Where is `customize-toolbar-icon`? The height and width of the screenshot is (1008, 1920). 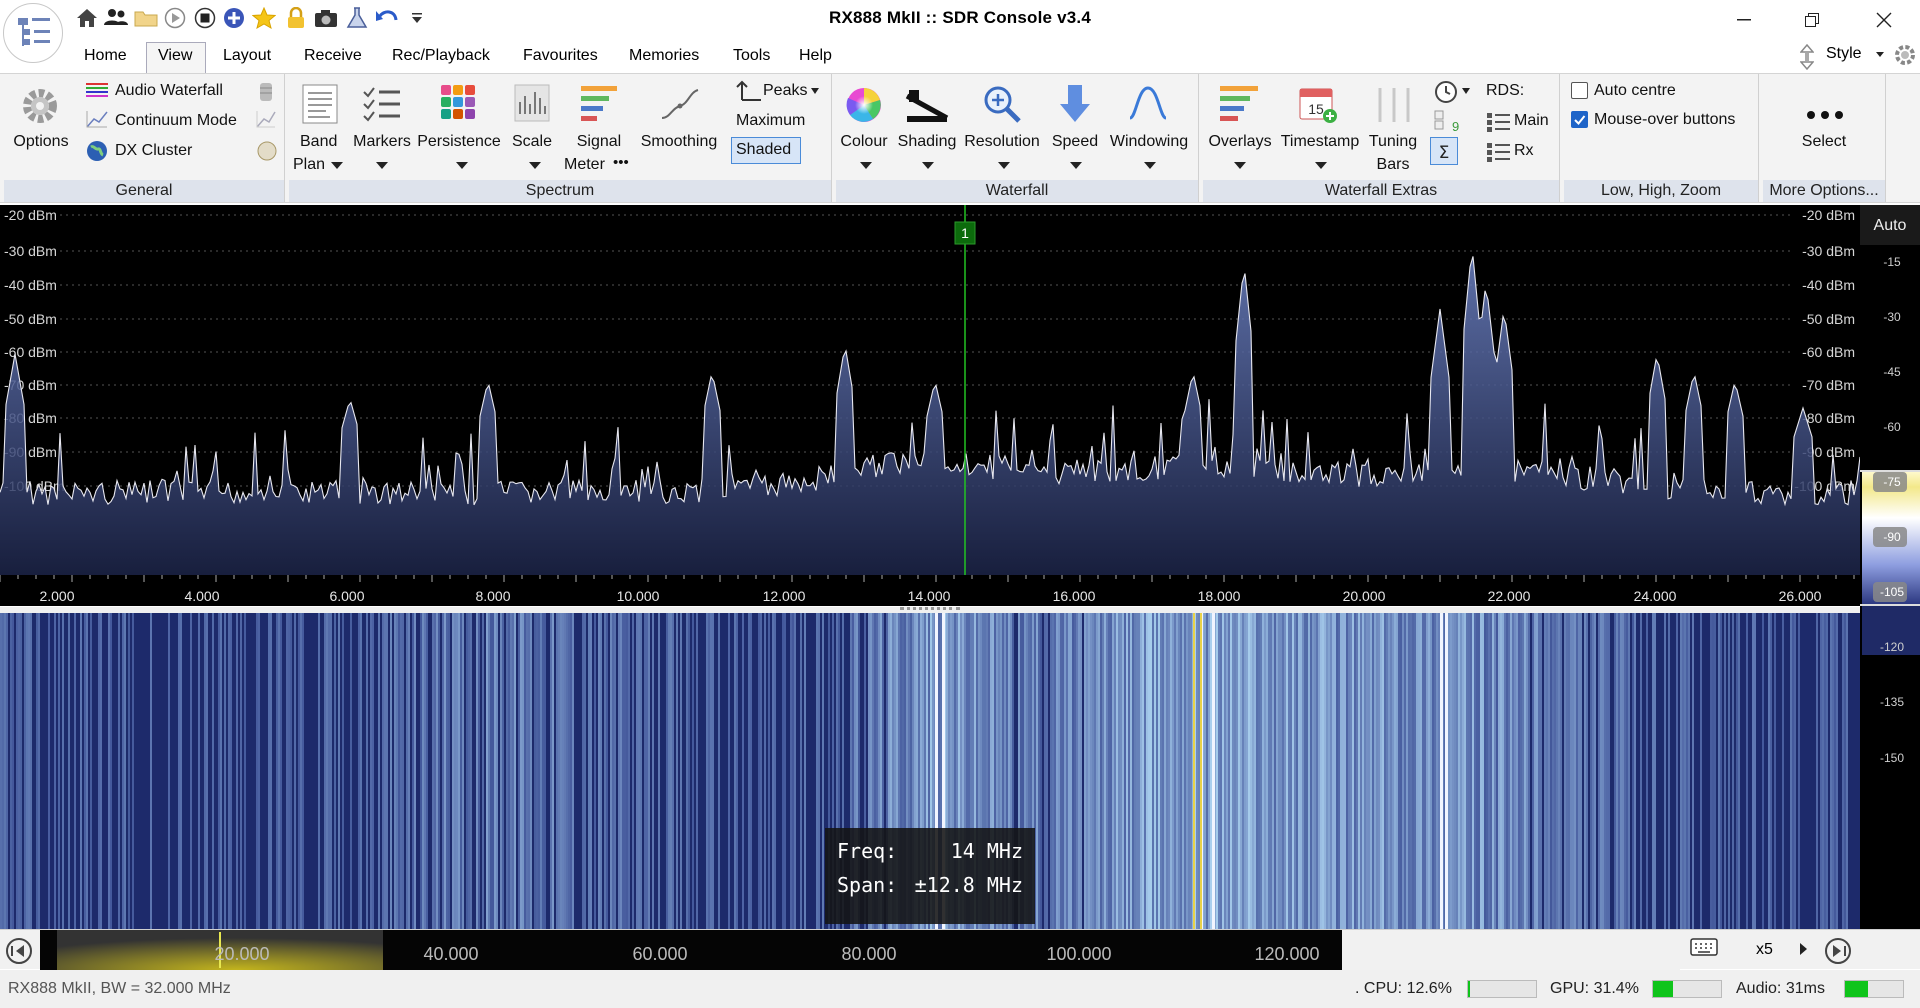 customize-toolbar-icon is located at coordinates (417, 18).